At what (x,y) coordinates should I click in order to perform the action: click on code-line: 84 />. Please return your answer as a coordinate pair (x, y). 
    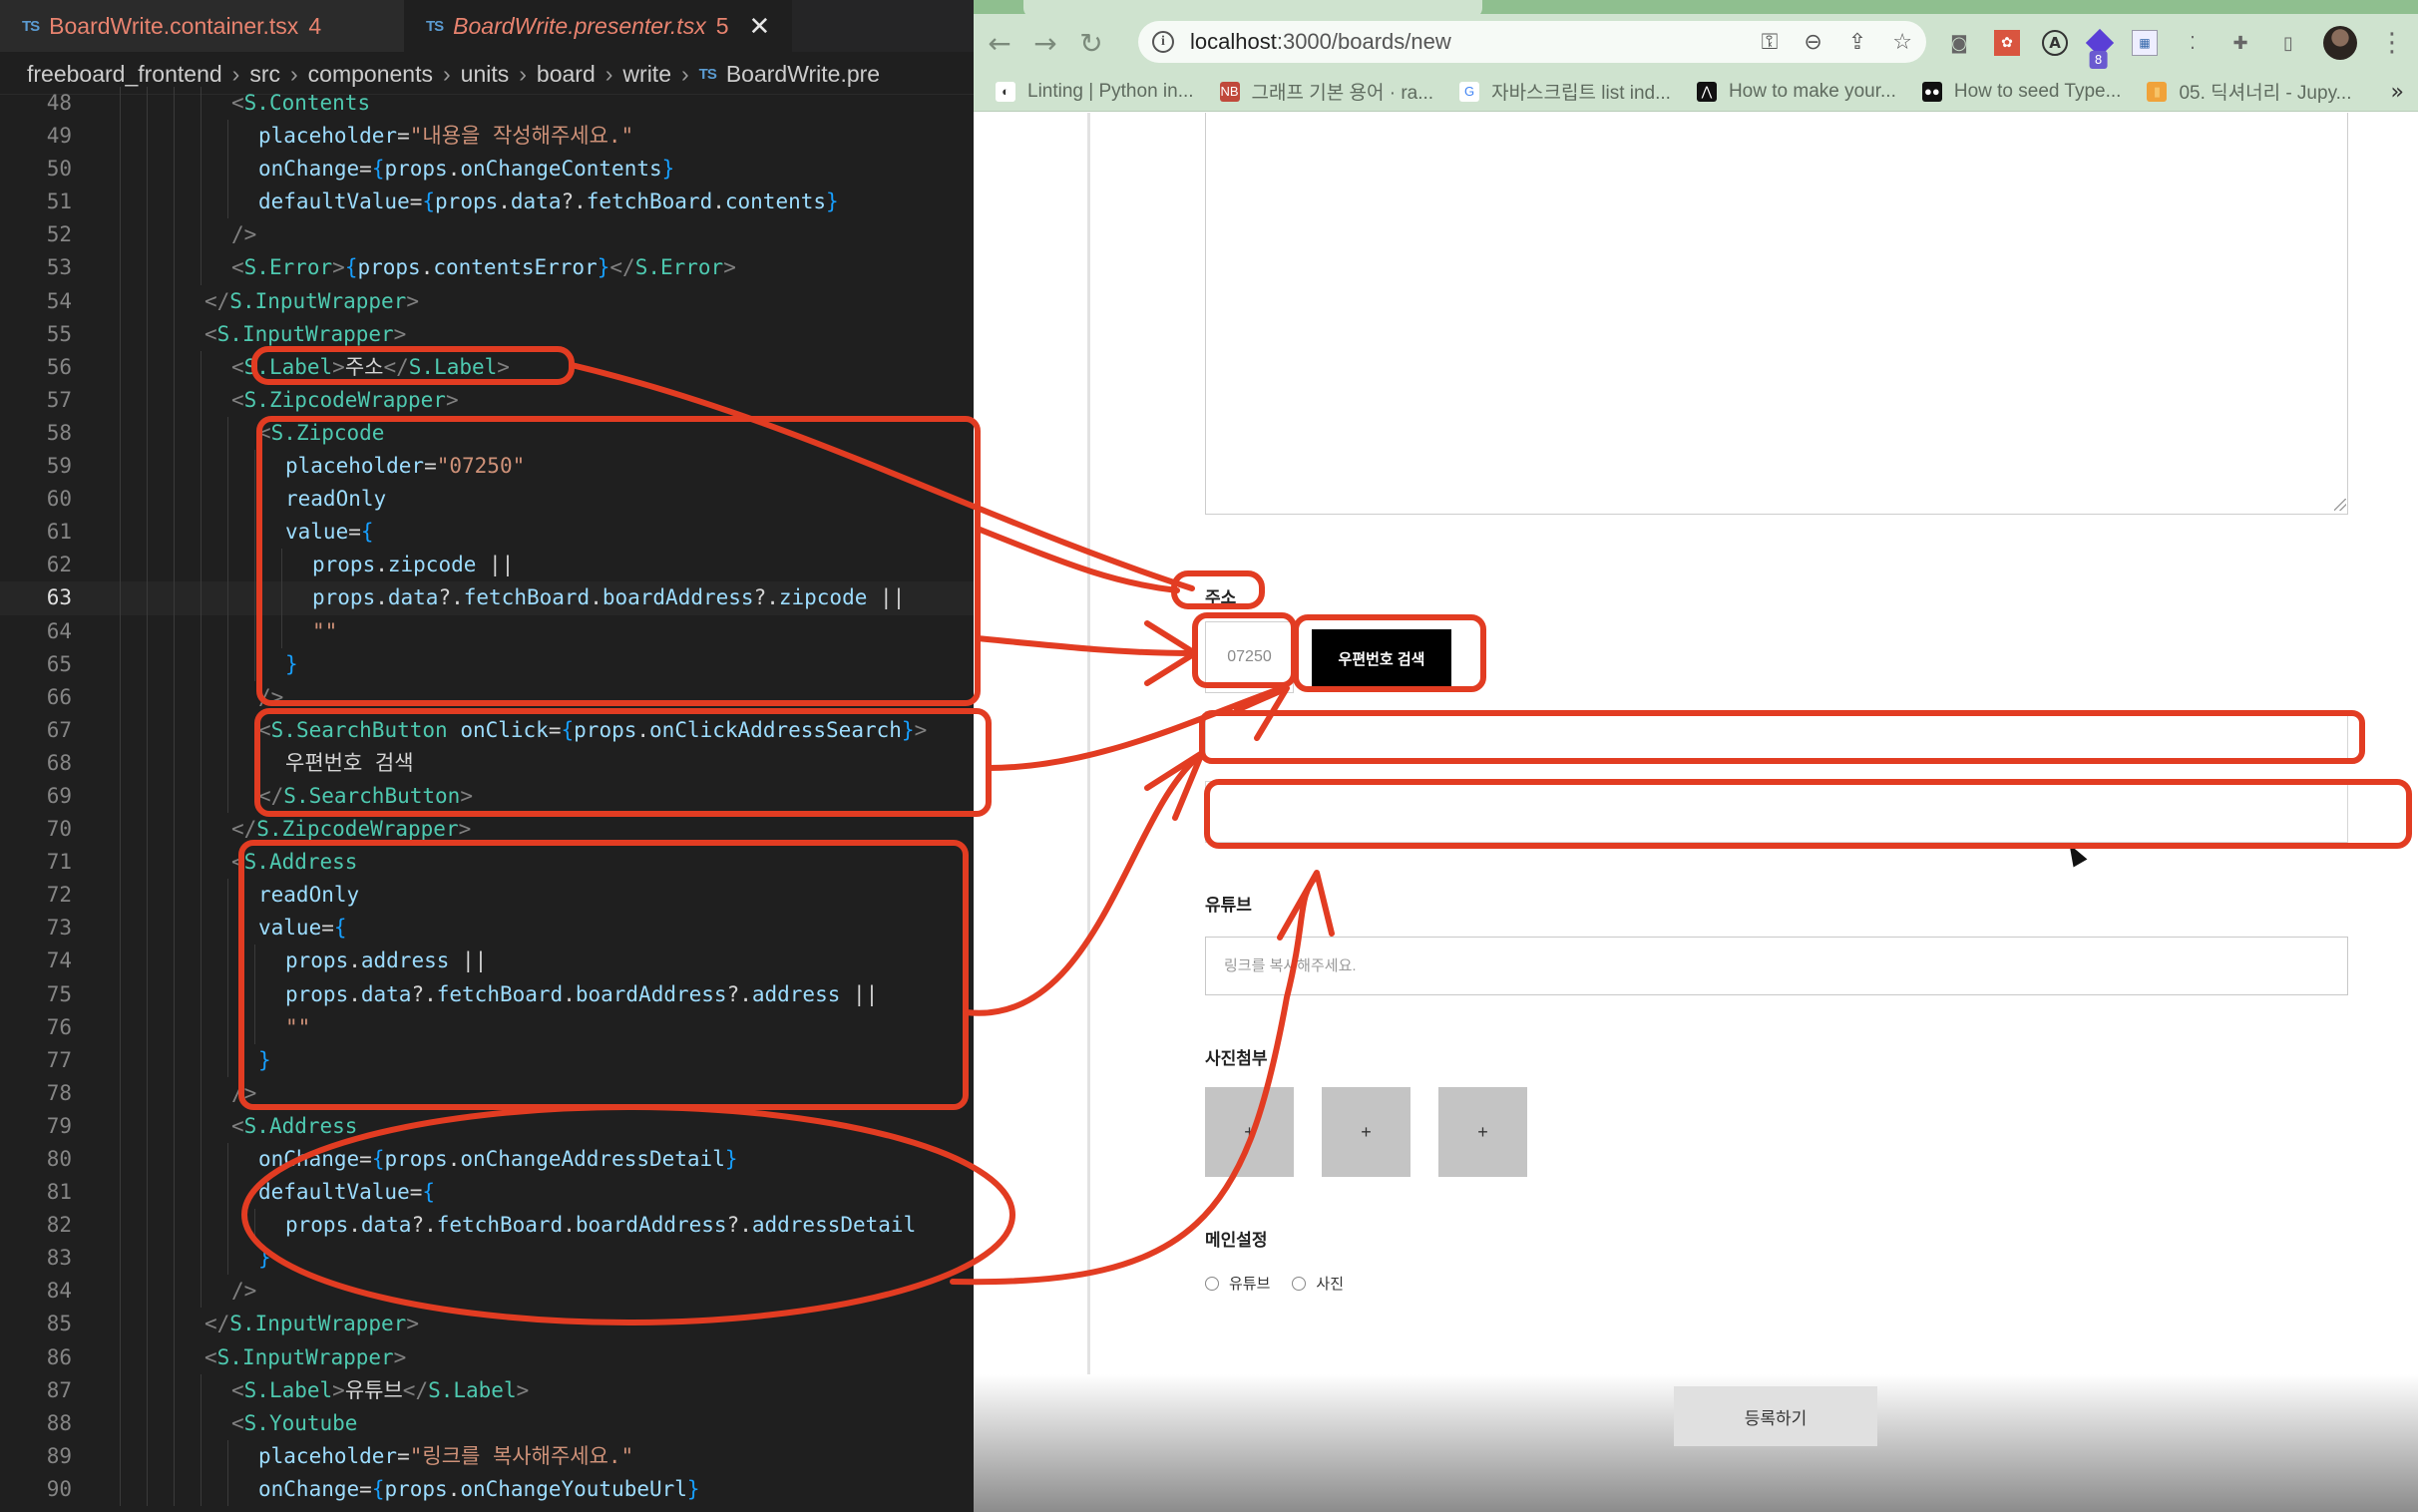
    Looking at the image, I should click on (487, 1292).